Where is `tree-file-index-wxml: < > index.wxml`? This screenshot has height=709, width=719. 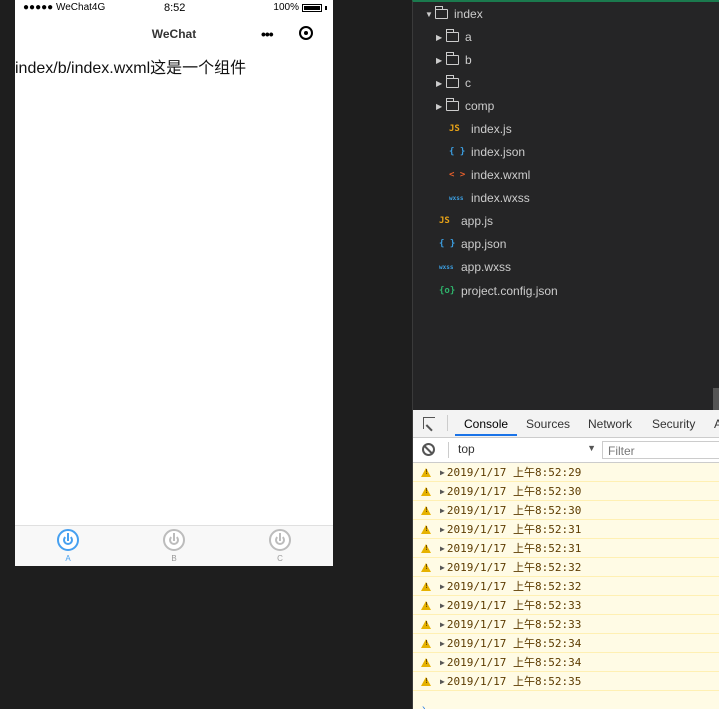 tree-file-index-wxml: < > index.wxml is located at coordinates (489, 175).